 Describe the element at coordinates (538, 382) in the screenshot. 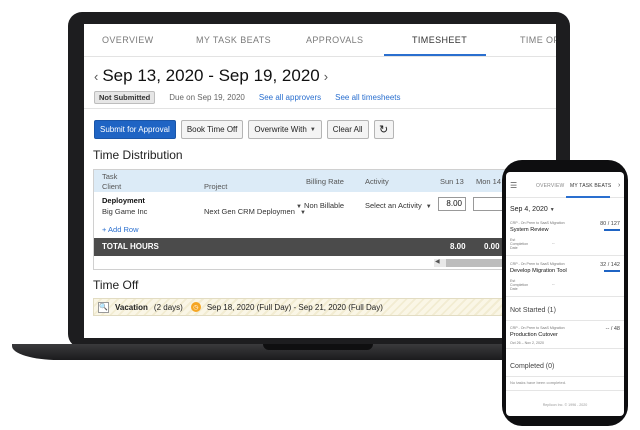

I see `completed-empty-message: No tasks have been completed.` at that location.